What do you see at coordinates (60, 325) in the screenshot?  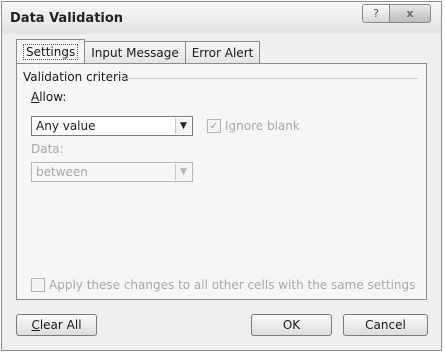 I see `clear-all-label: lear All` at bounding box center [60, 325].